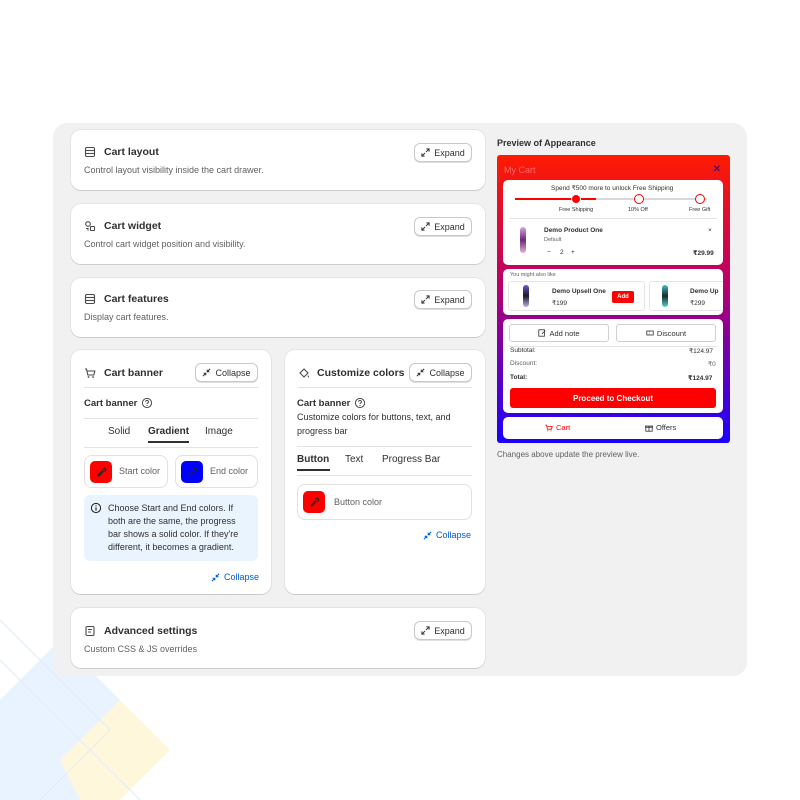 Image resolution: width=800 pixels, height=800 pixels. I want to click on subtotal-label: Subtotal:, so click(523, 350).